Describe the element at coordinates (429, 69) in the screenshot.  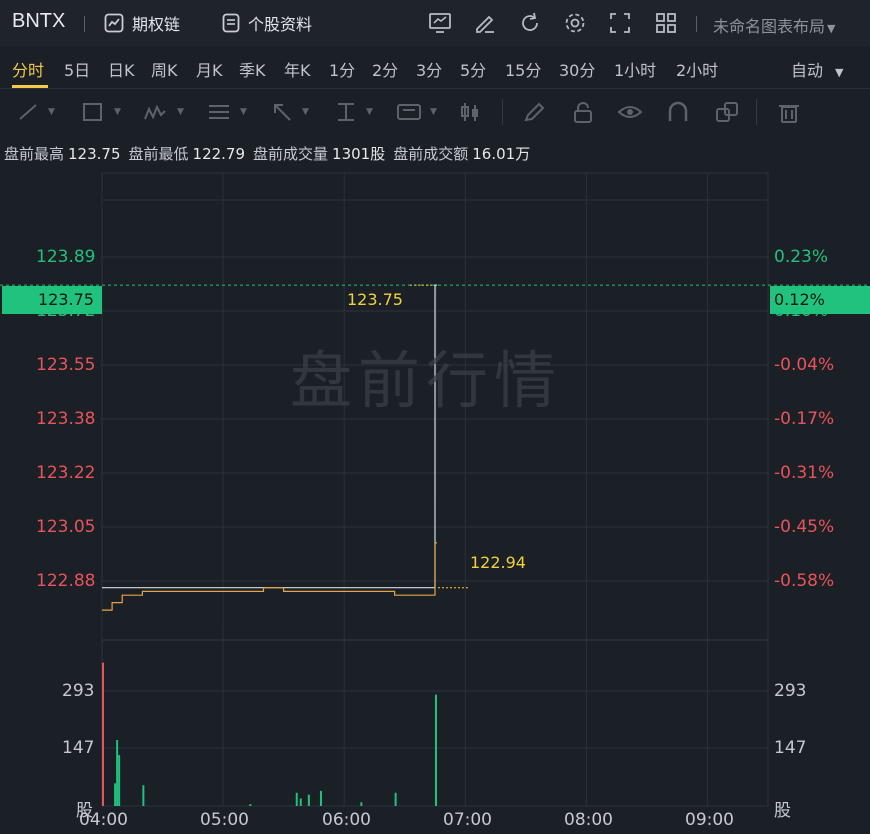
I see `tab-3min: 3分` at that location.